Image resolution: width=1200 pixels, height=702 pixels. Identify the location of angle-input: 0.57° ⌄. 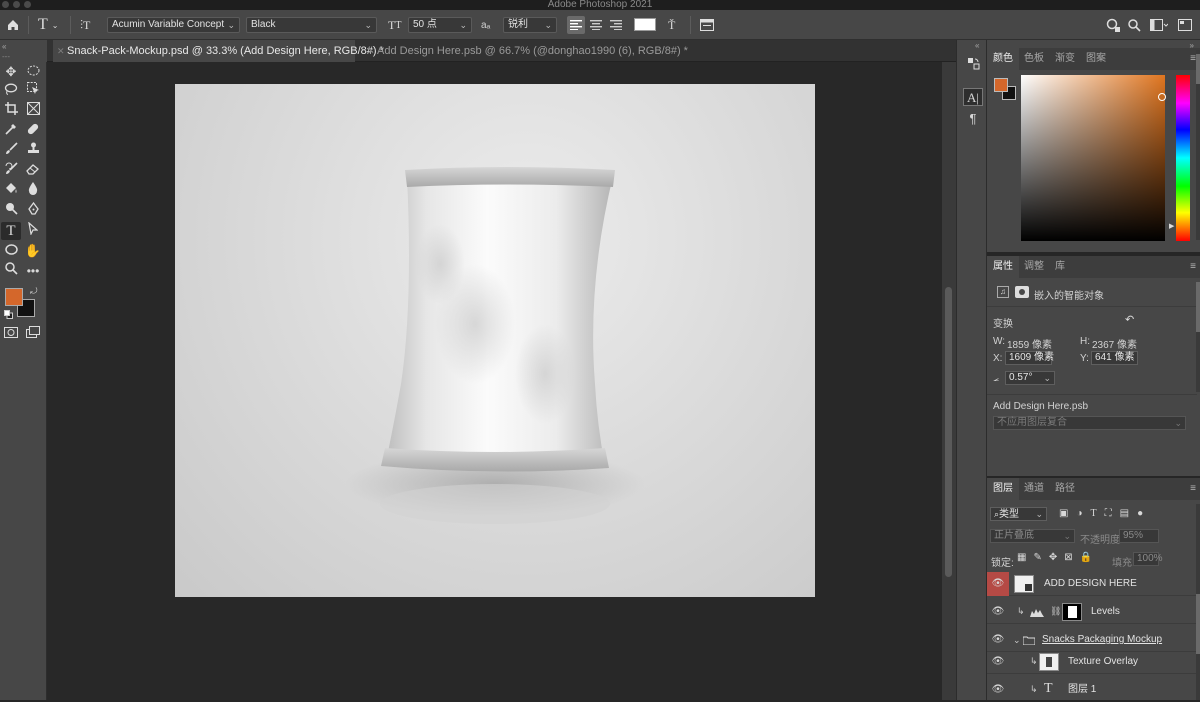
(1030, 378).